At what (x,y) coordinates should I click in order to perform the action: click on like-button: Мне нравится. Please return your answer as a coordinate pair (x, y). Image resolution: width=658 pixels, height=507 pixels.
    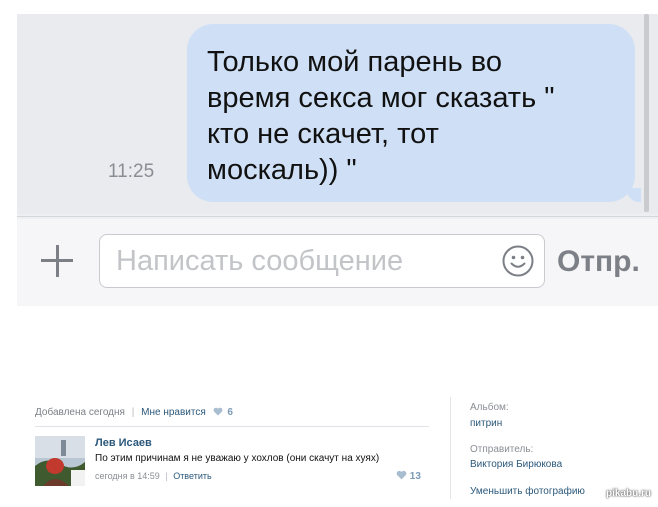
    Looking at the image, I should click on (173, 412).